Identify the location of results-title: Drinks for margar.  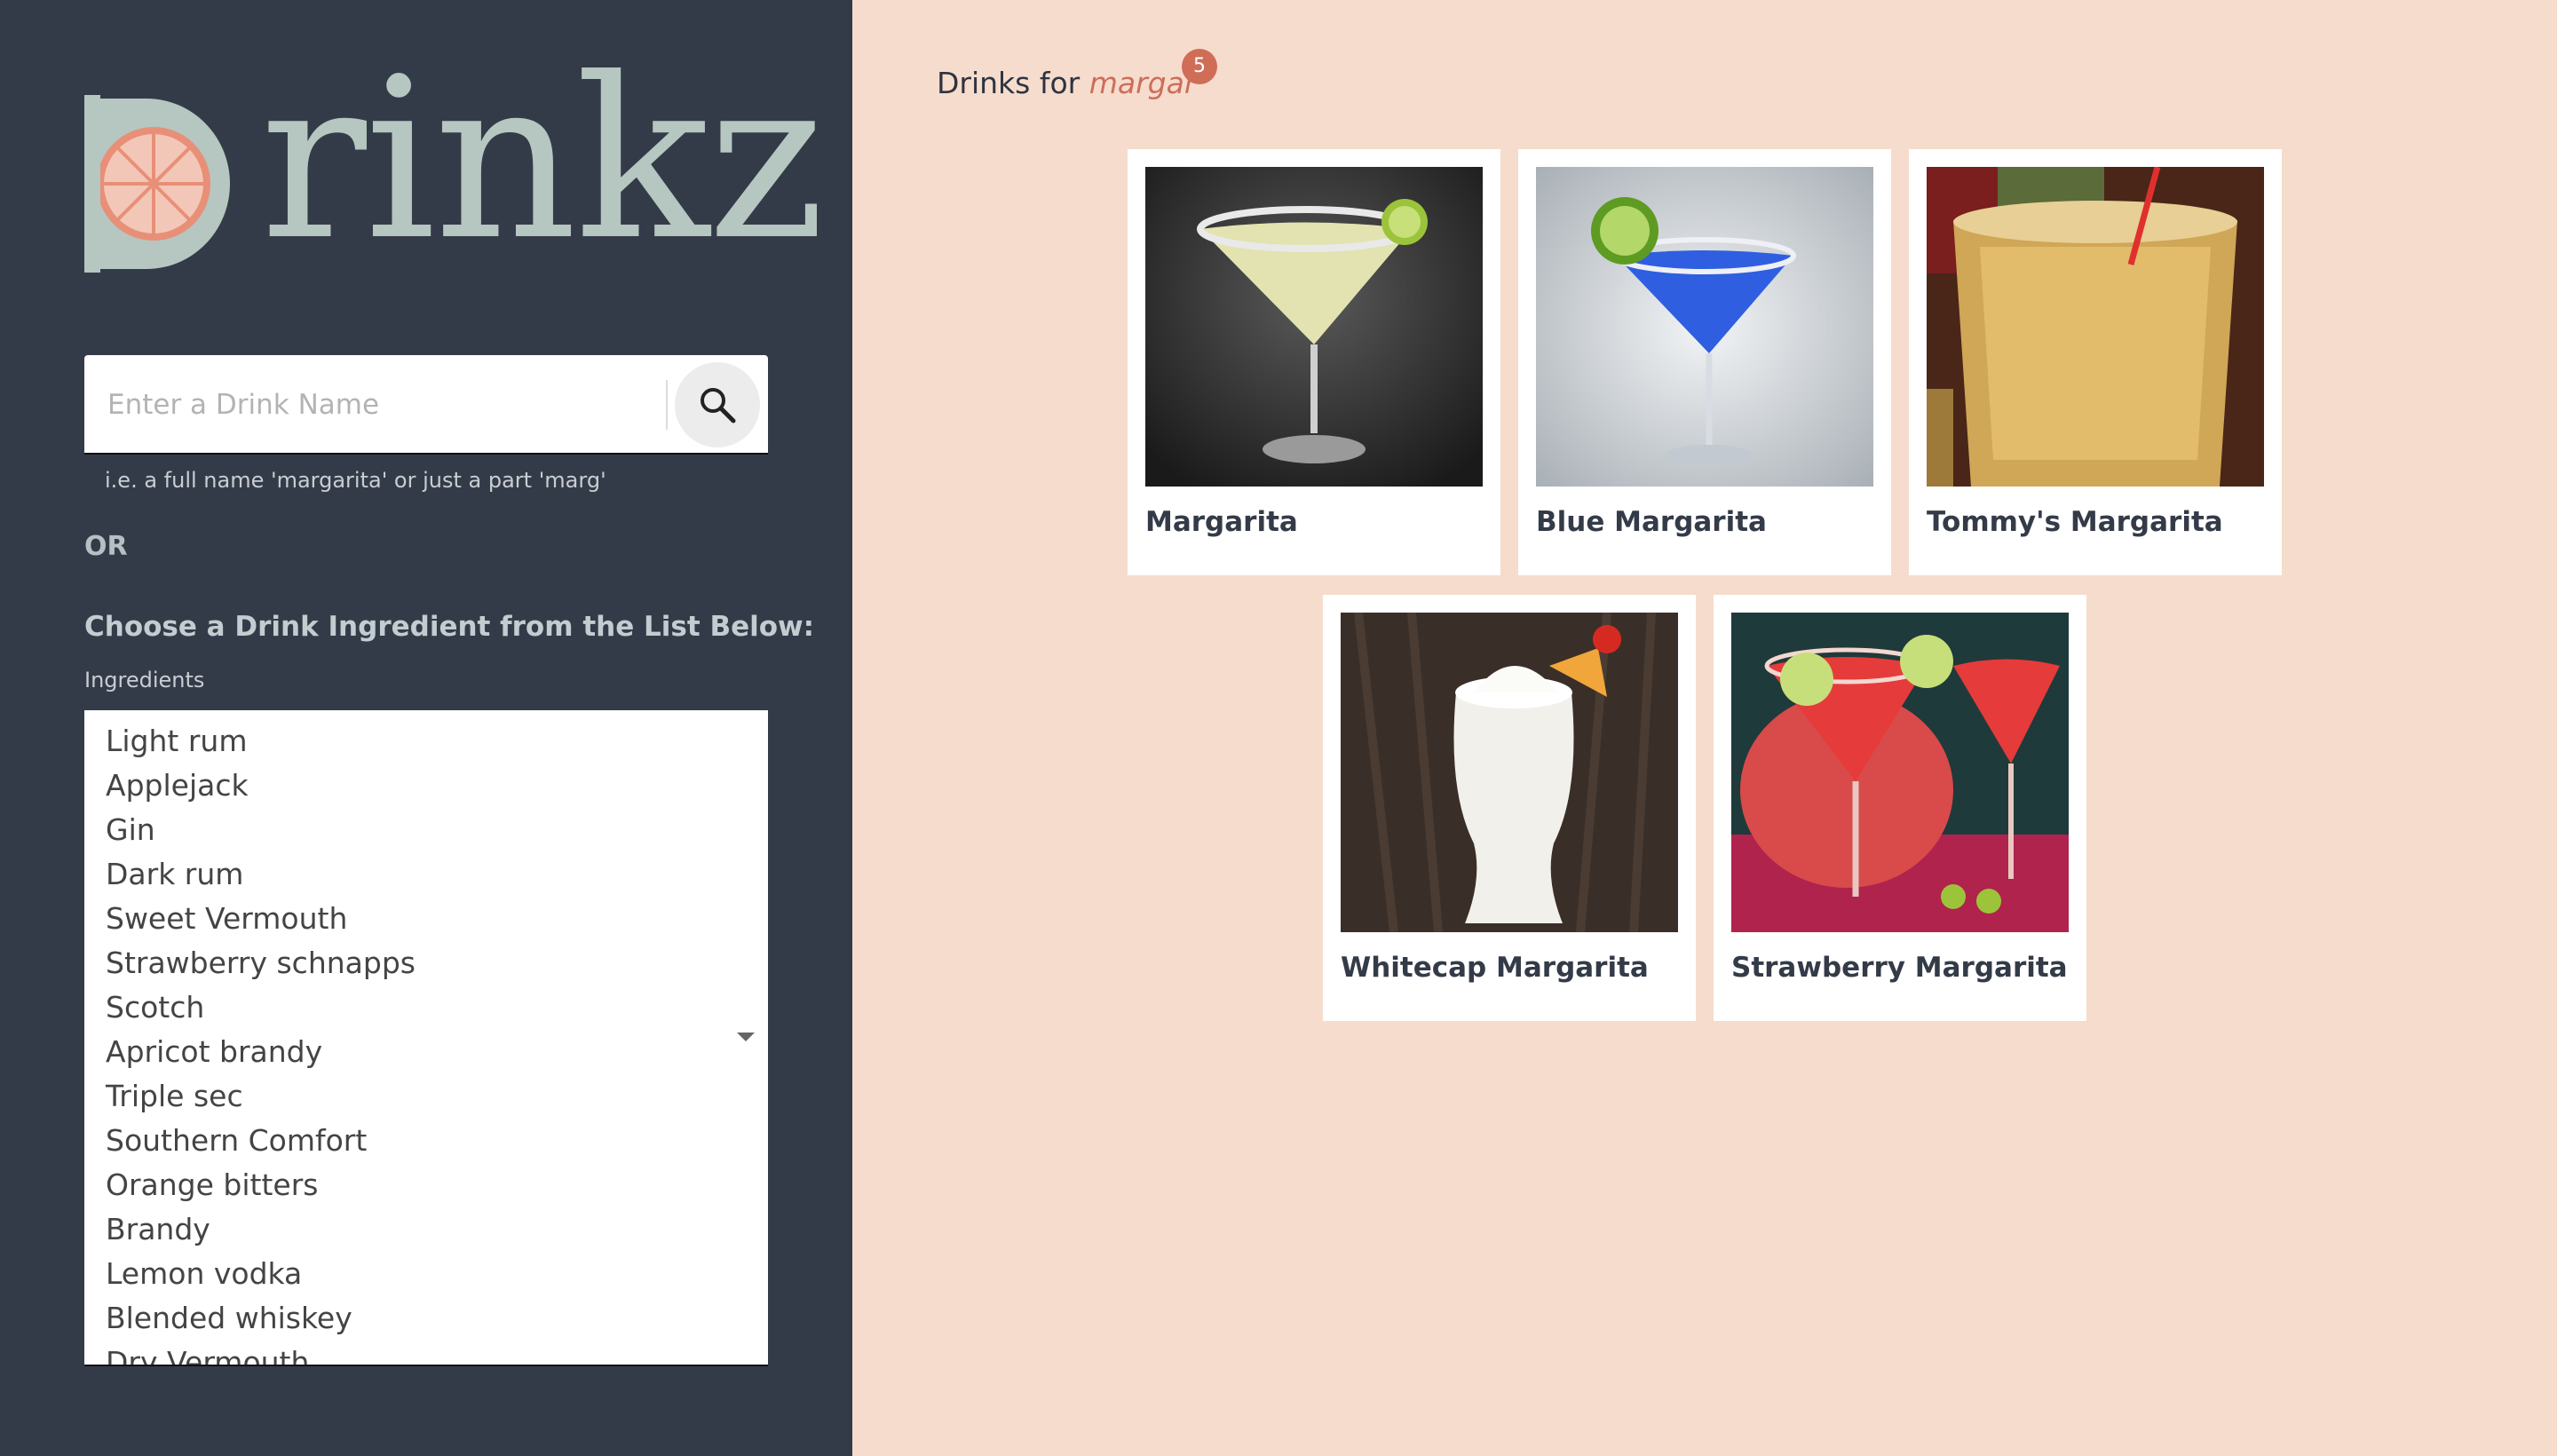
(1066, 83).